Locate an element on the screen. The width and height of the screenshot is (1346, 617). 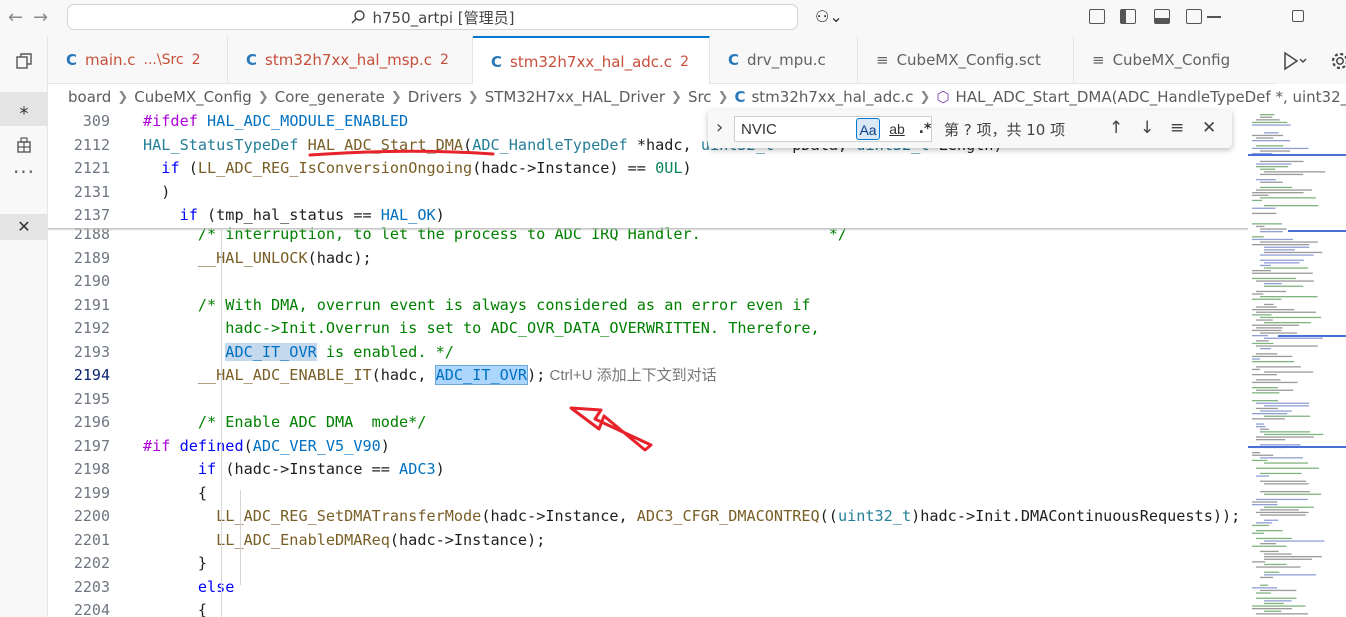
customize-layout-icon is located at coordinates (1097, 16).